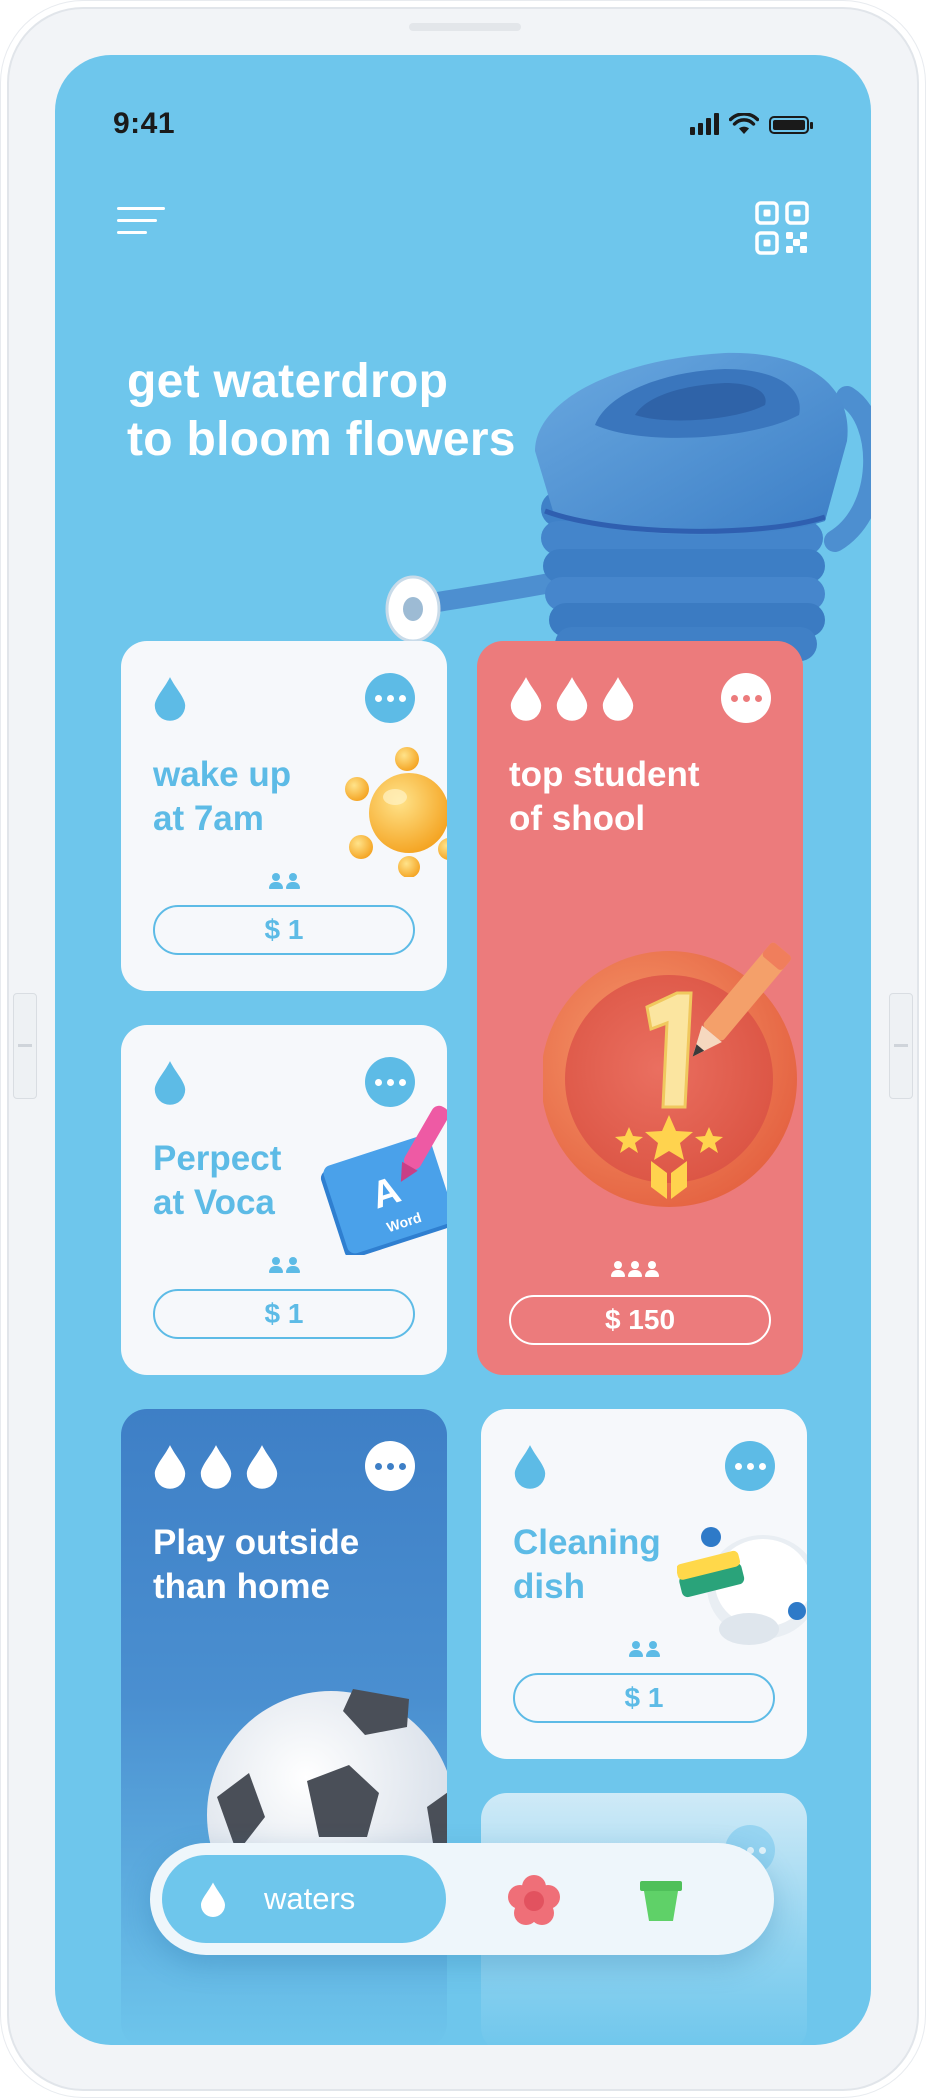  What do you see at coordinates (744, 123) in the screenshot?
I see `wifi-icon` at bounding box center [744, 123].